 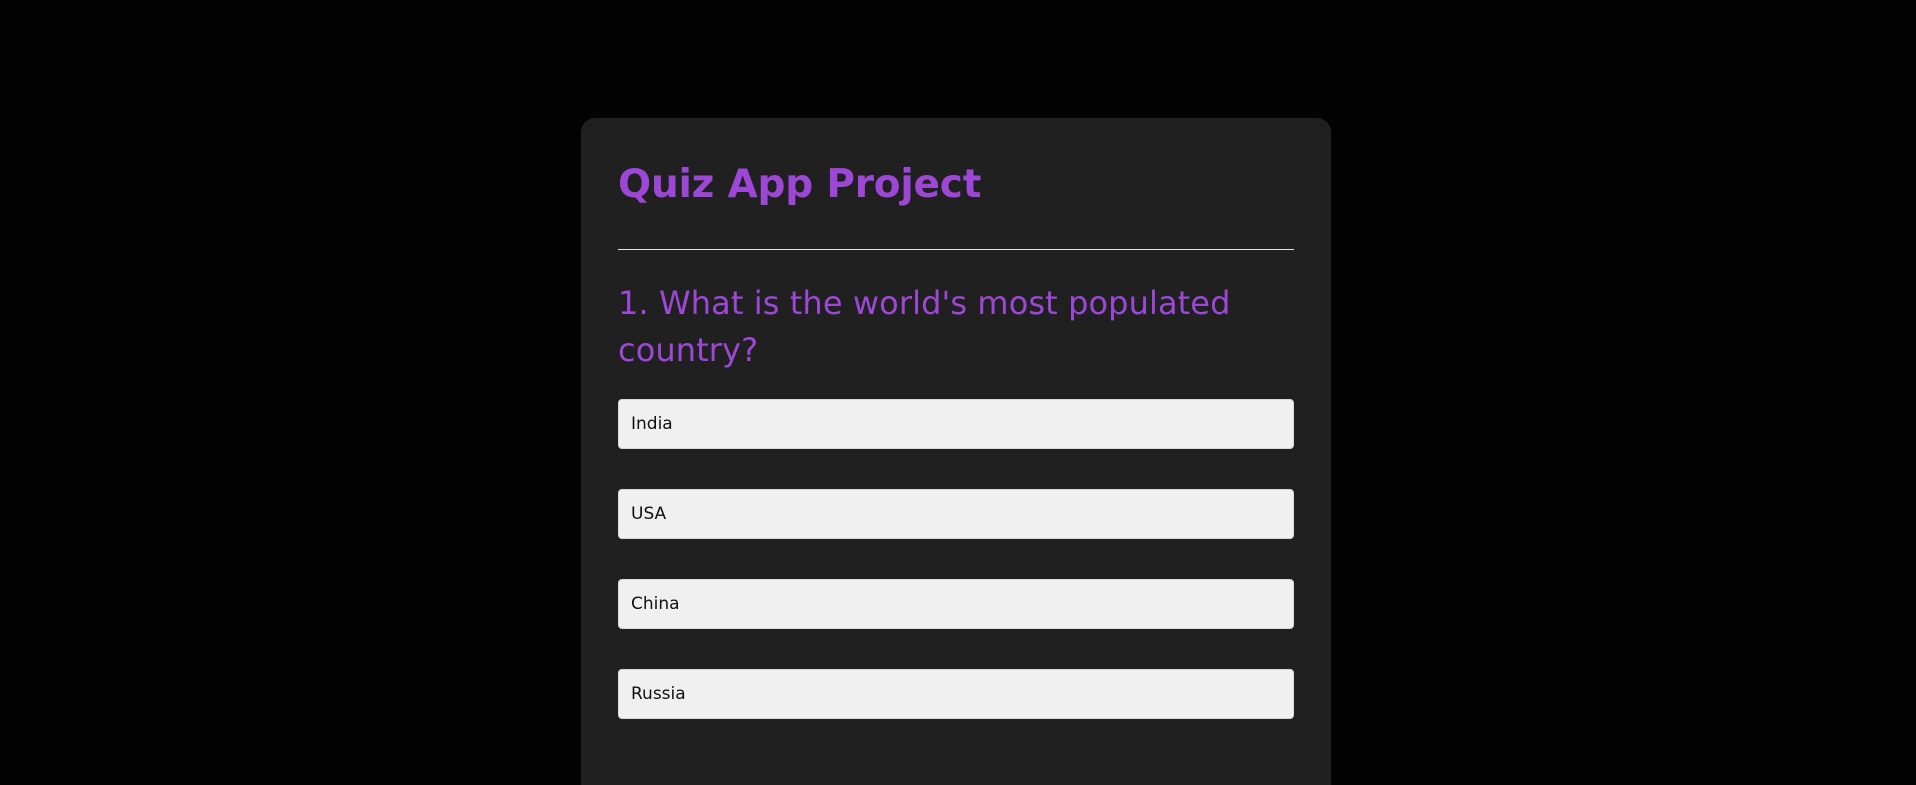 I want to click on answer-button-usa: USA, so click(x=956, y=514).